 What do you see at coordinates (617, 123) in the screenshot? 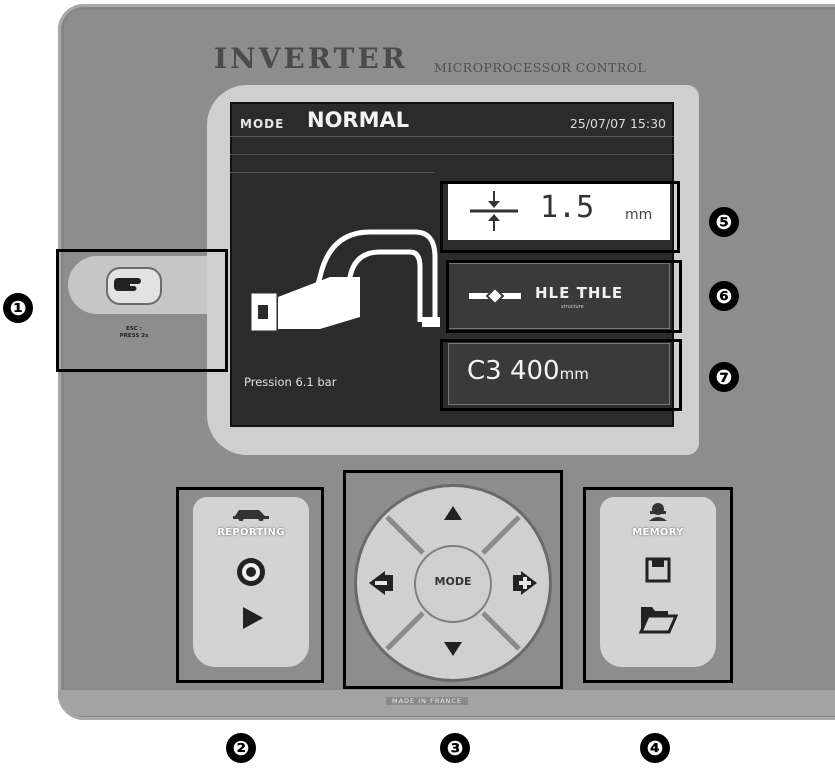
I see `date-time: 25/07/07 15:30` at bounding box center [617, 123].